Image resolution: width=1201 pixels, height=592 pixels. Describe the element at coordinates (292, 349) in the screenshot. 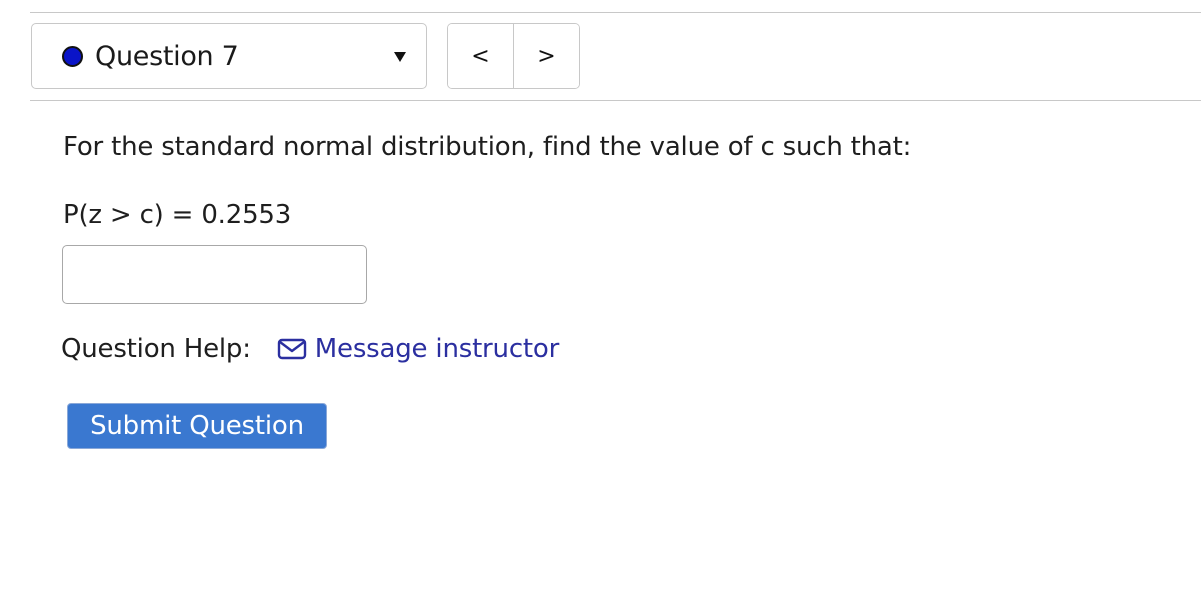

I see `envelope-icon` at that location.